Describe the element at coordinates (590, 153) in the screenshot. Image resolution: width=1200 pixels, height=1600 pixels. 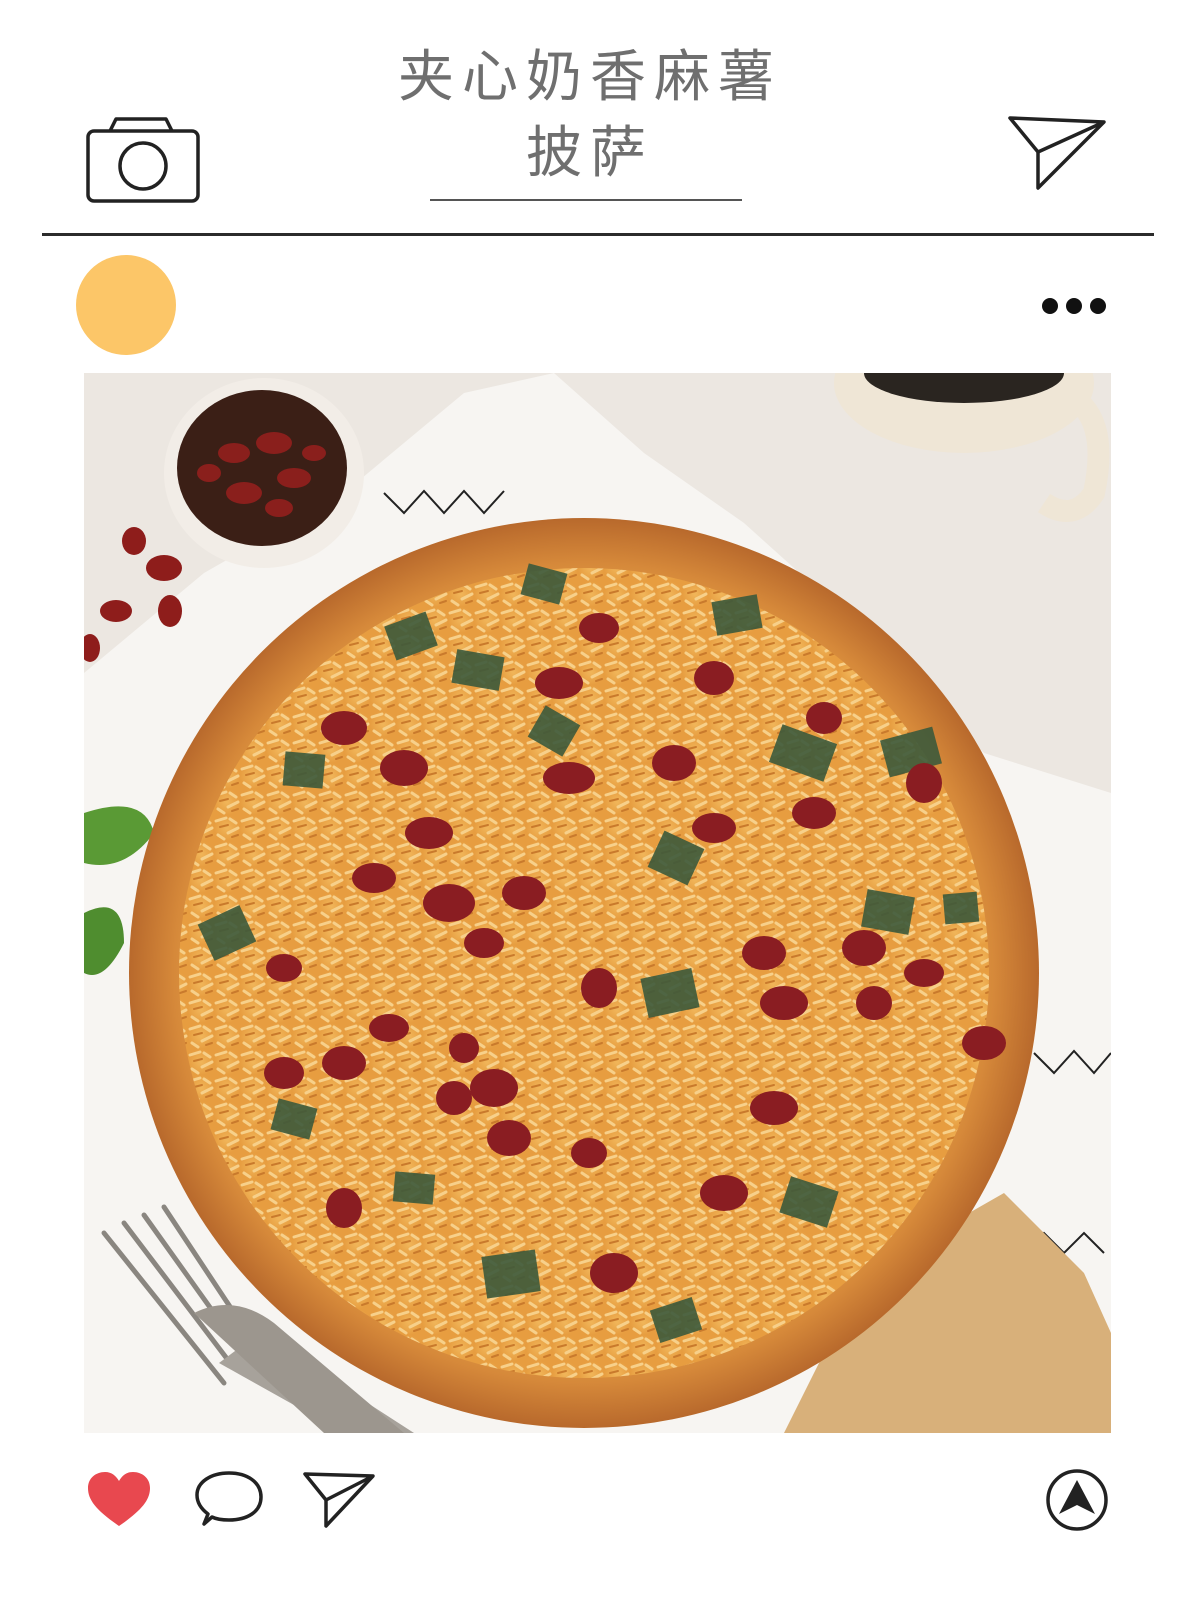
I see `post-title-line-2: 披萨` at that location.